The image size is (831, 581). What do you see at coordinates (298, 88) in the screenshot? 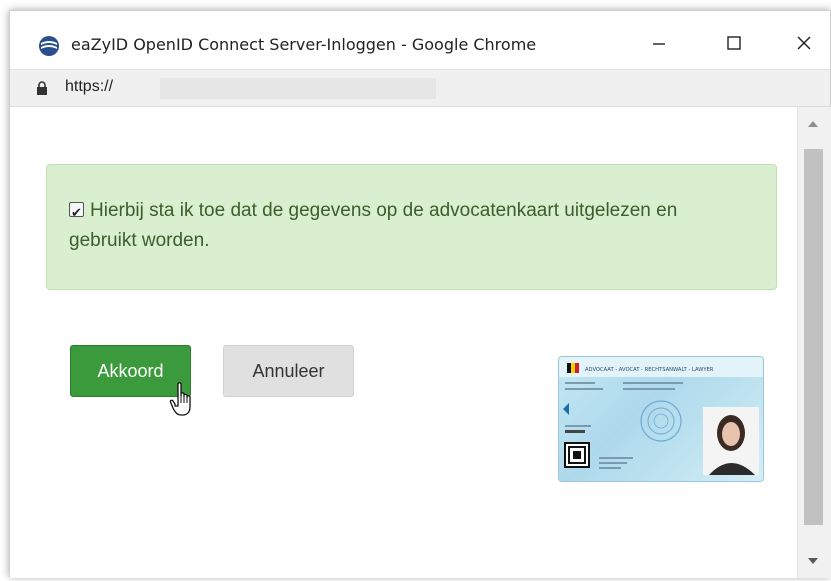
I see `url-redacted` at bounding box center [298, 88].